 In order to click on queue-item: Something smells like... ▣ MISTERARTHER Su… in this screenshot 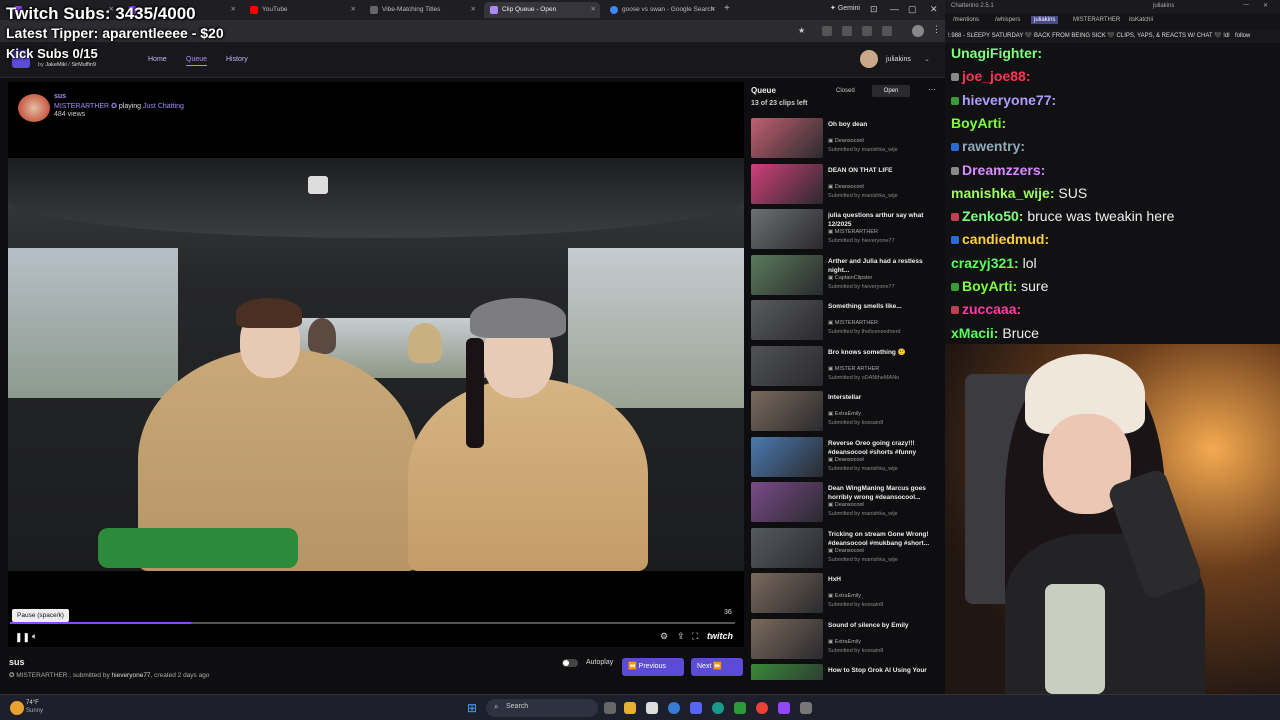, I will do `click(846, 322)`.